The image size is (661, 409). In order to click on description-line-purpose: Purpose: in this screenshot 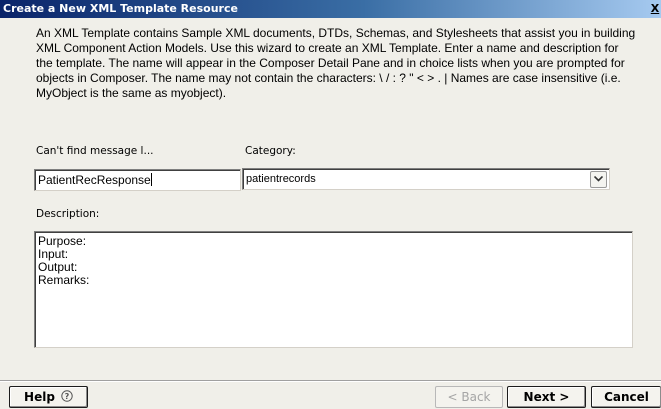, I will do `click(62, 241)`.